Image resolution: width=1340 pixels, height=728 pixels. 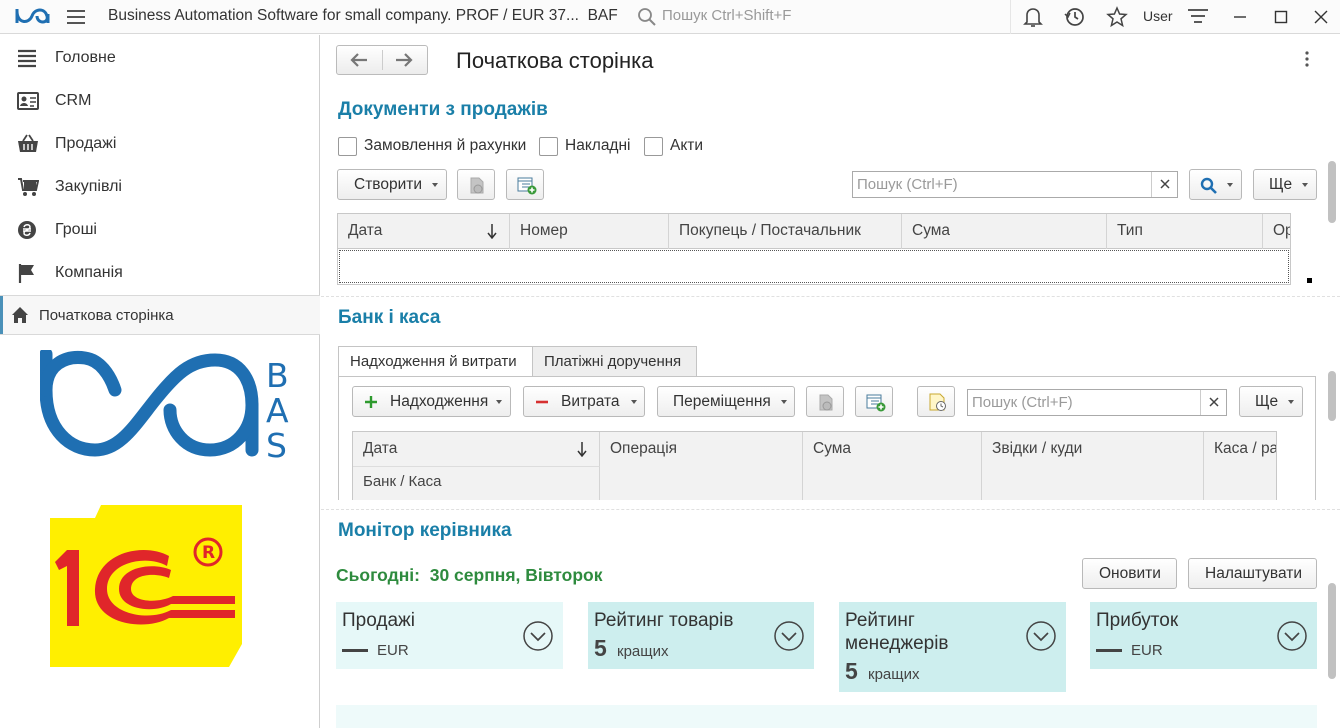 I want to click on card-title: Рейтинг товарів, so click(x=664, y=620).